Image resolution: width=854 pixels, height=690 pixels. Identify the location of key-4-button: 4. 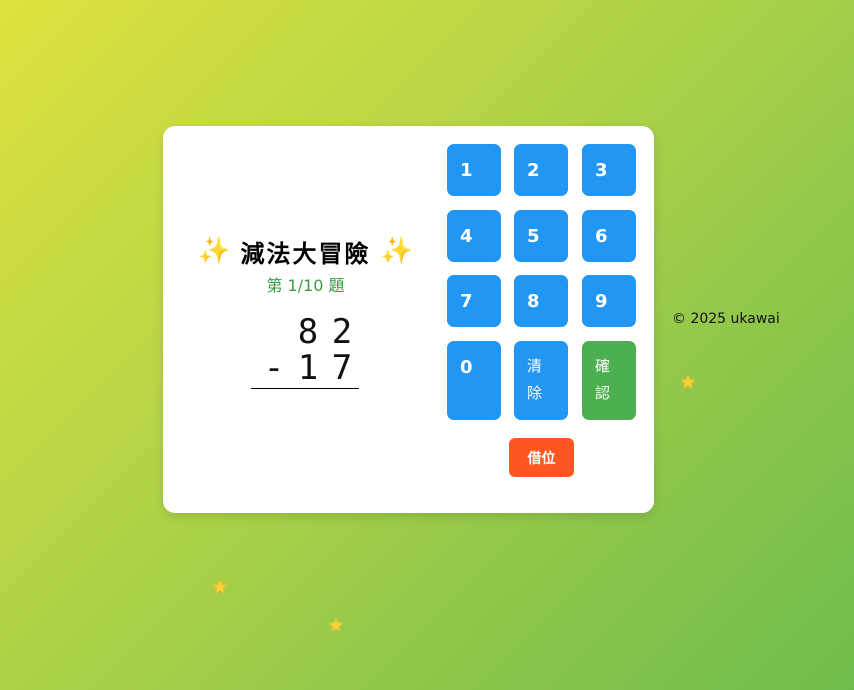
(474, 236).